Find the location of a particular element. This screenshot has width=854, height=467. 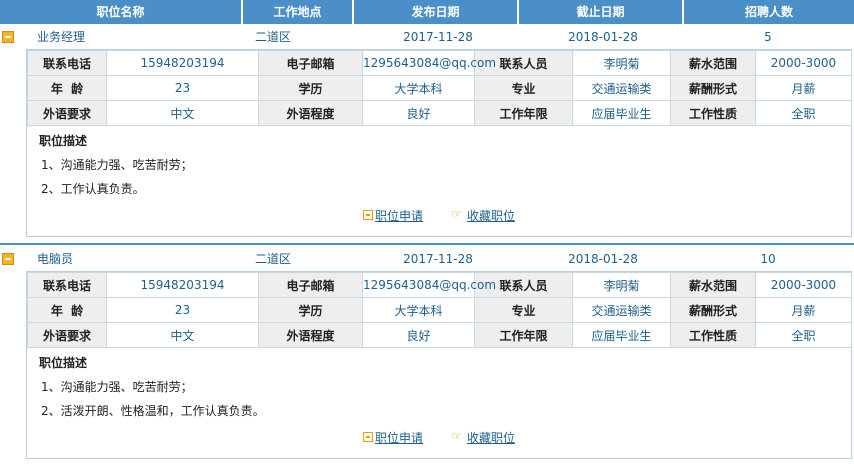

description-line: 2、工作认真负责。 is located at coordinates (93, 189).